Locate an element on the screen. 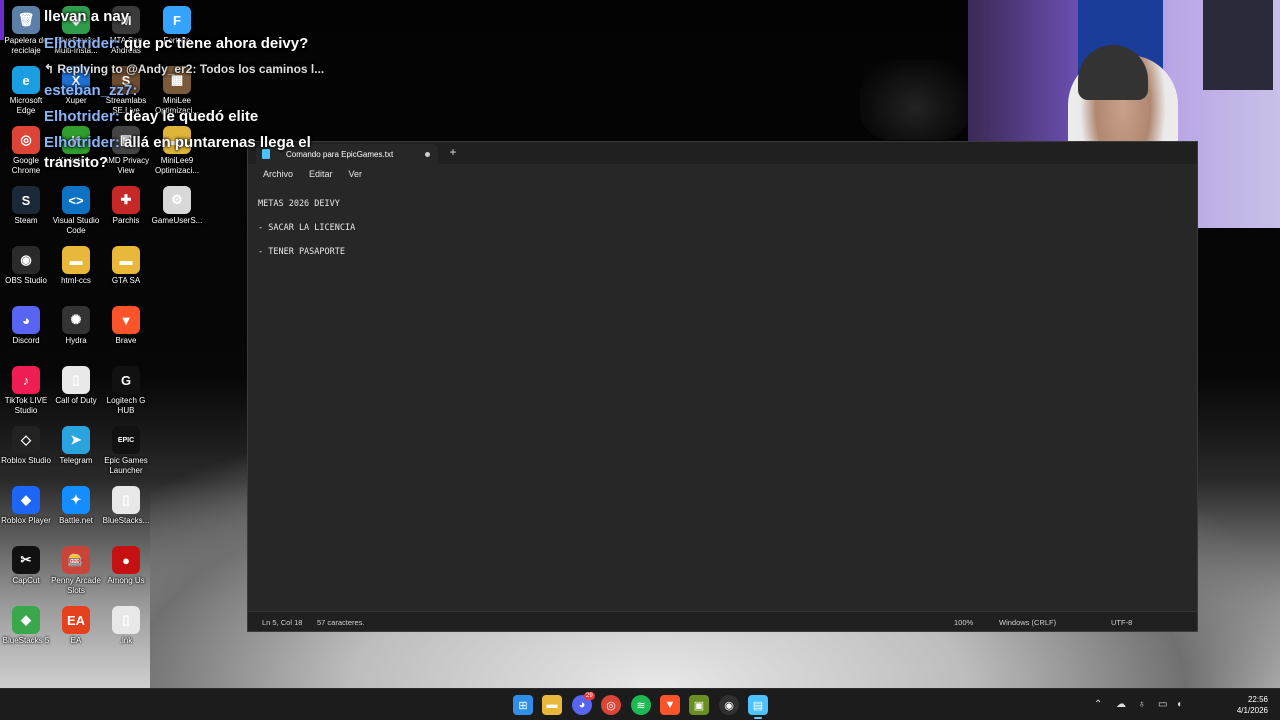 This screenshot has height=720, width=1280. app-icon: ◉ is located at coordinates (26, 260).